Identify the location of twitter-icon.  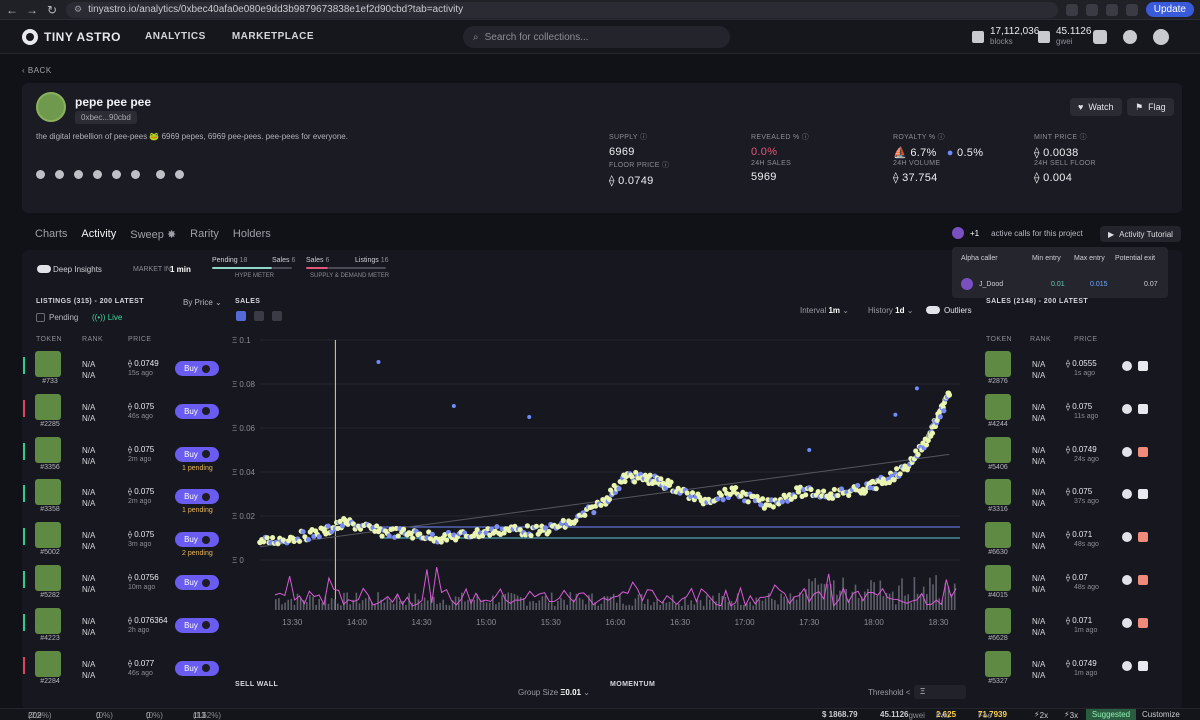
(179, 174).